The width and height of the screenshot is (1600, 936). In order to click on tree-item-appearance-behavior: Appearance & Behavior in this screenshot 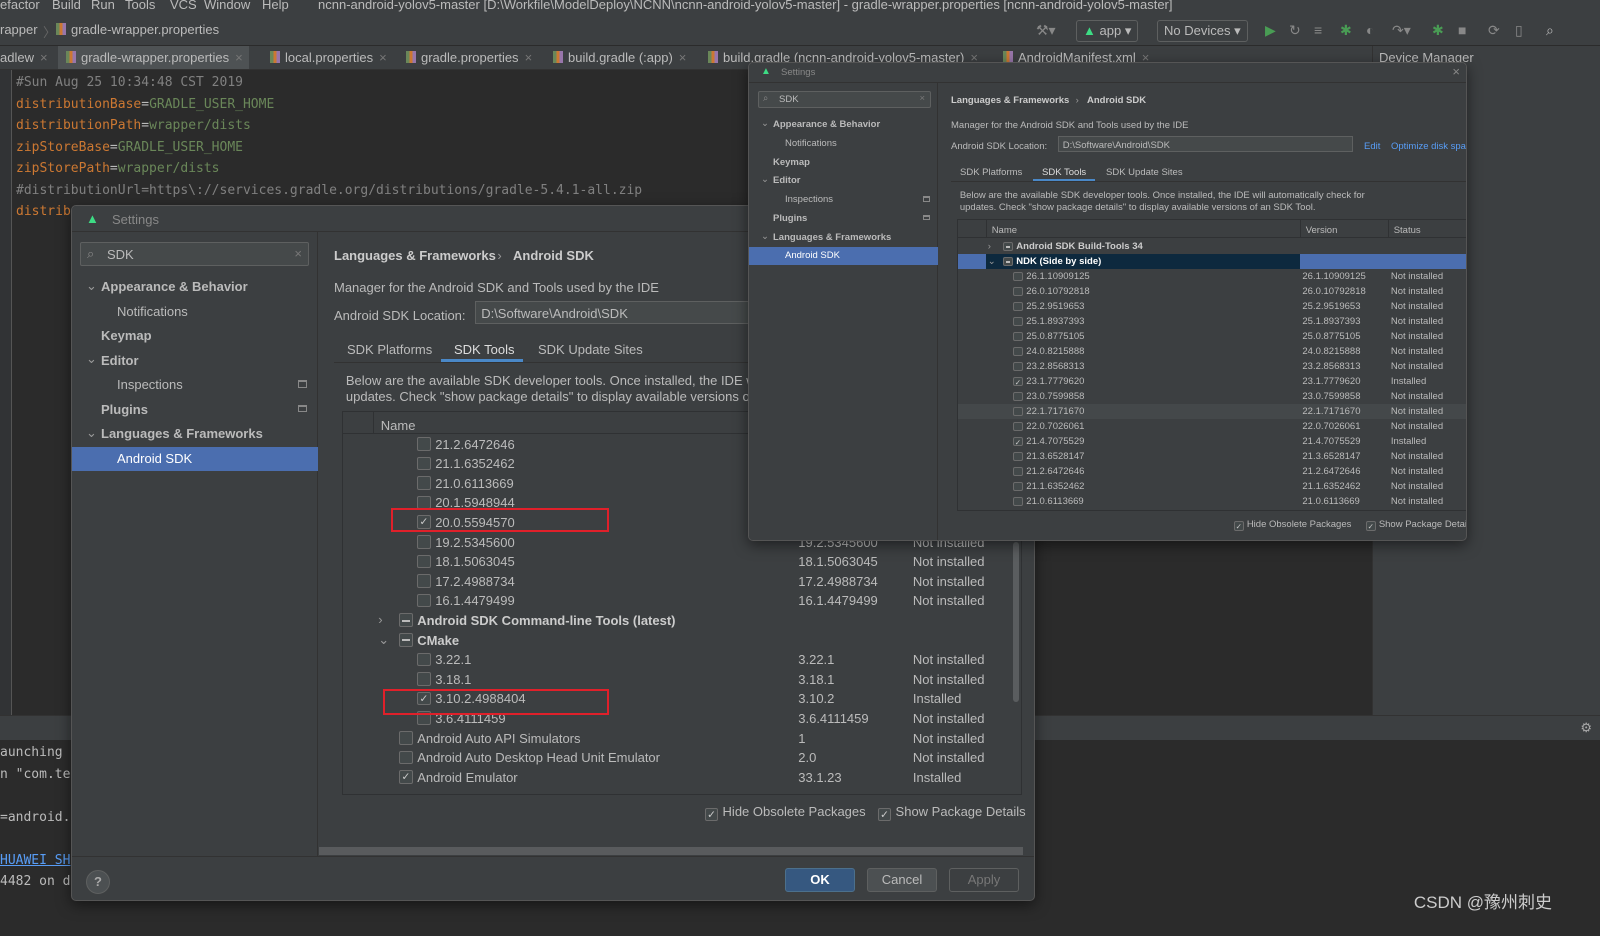, I will do `click(174, 286)`.